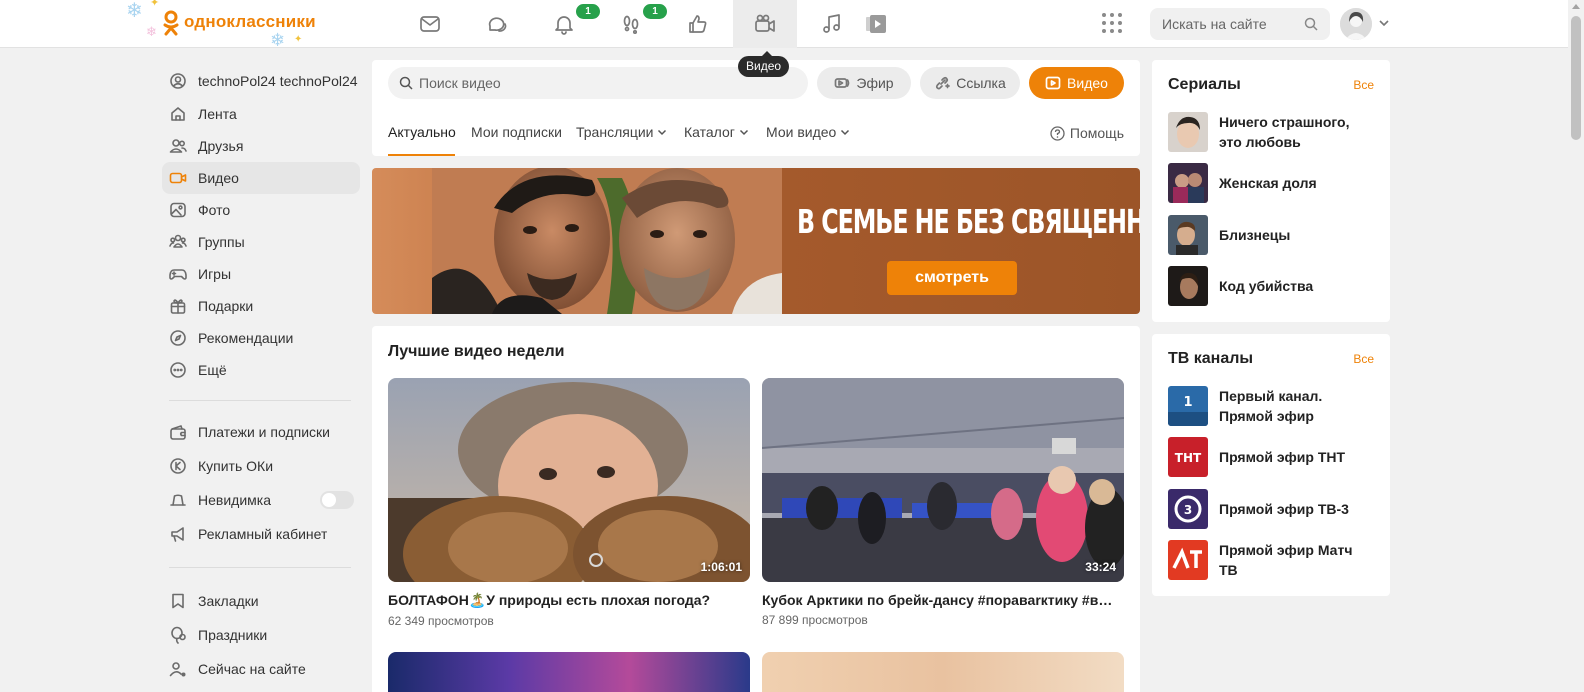 This screenshot has width=1584, height=692. I want to click on series-item: Код убийства, so click(1271, 286).